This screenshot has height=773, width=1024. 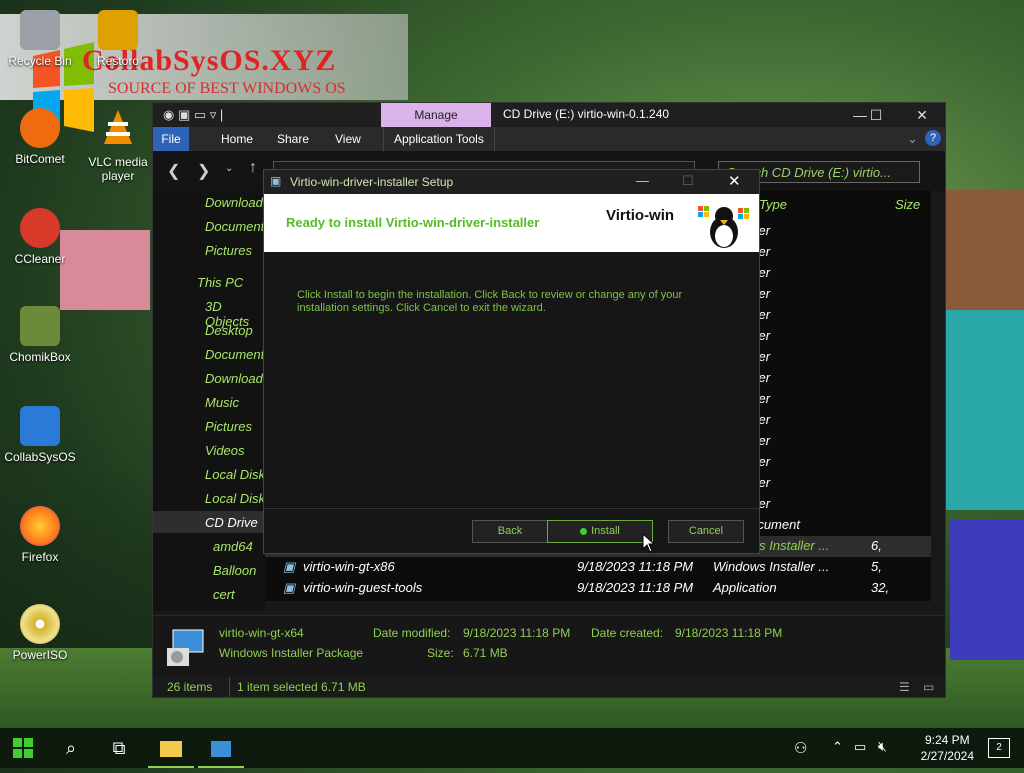 What do you see at coordinates (882, 746) in the screenshot?
I see `volume-muted-icon: 🔇︎` at bounding box center [882, 746].